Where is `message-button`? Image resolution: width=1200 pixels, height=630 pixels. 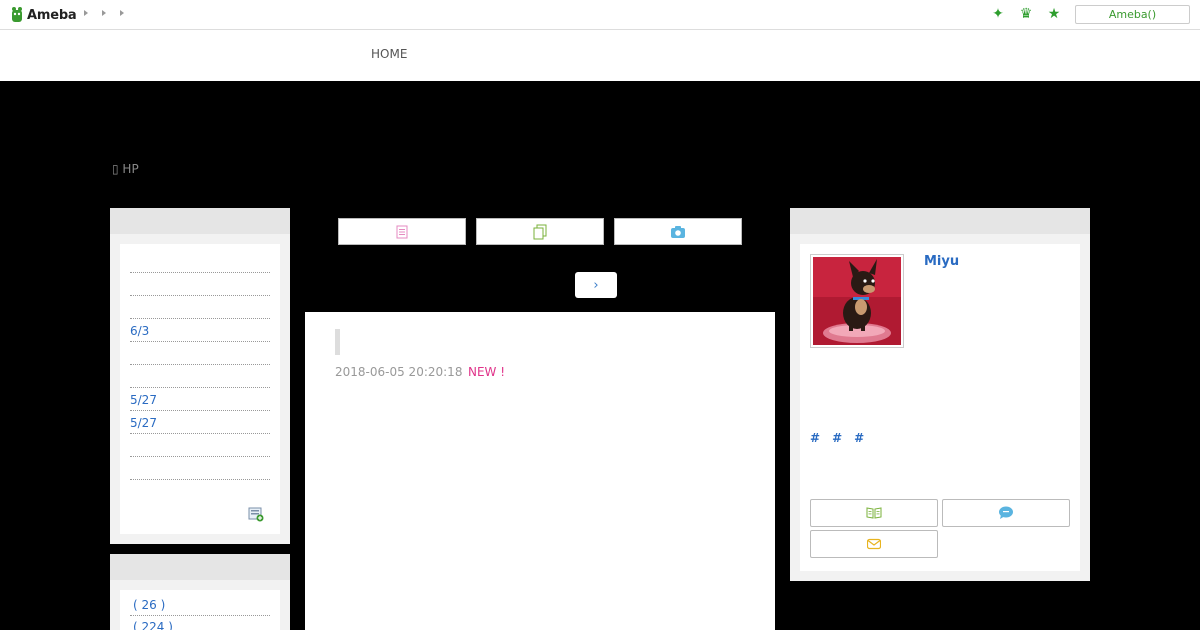
message-button is located at coordinates (874, 544).